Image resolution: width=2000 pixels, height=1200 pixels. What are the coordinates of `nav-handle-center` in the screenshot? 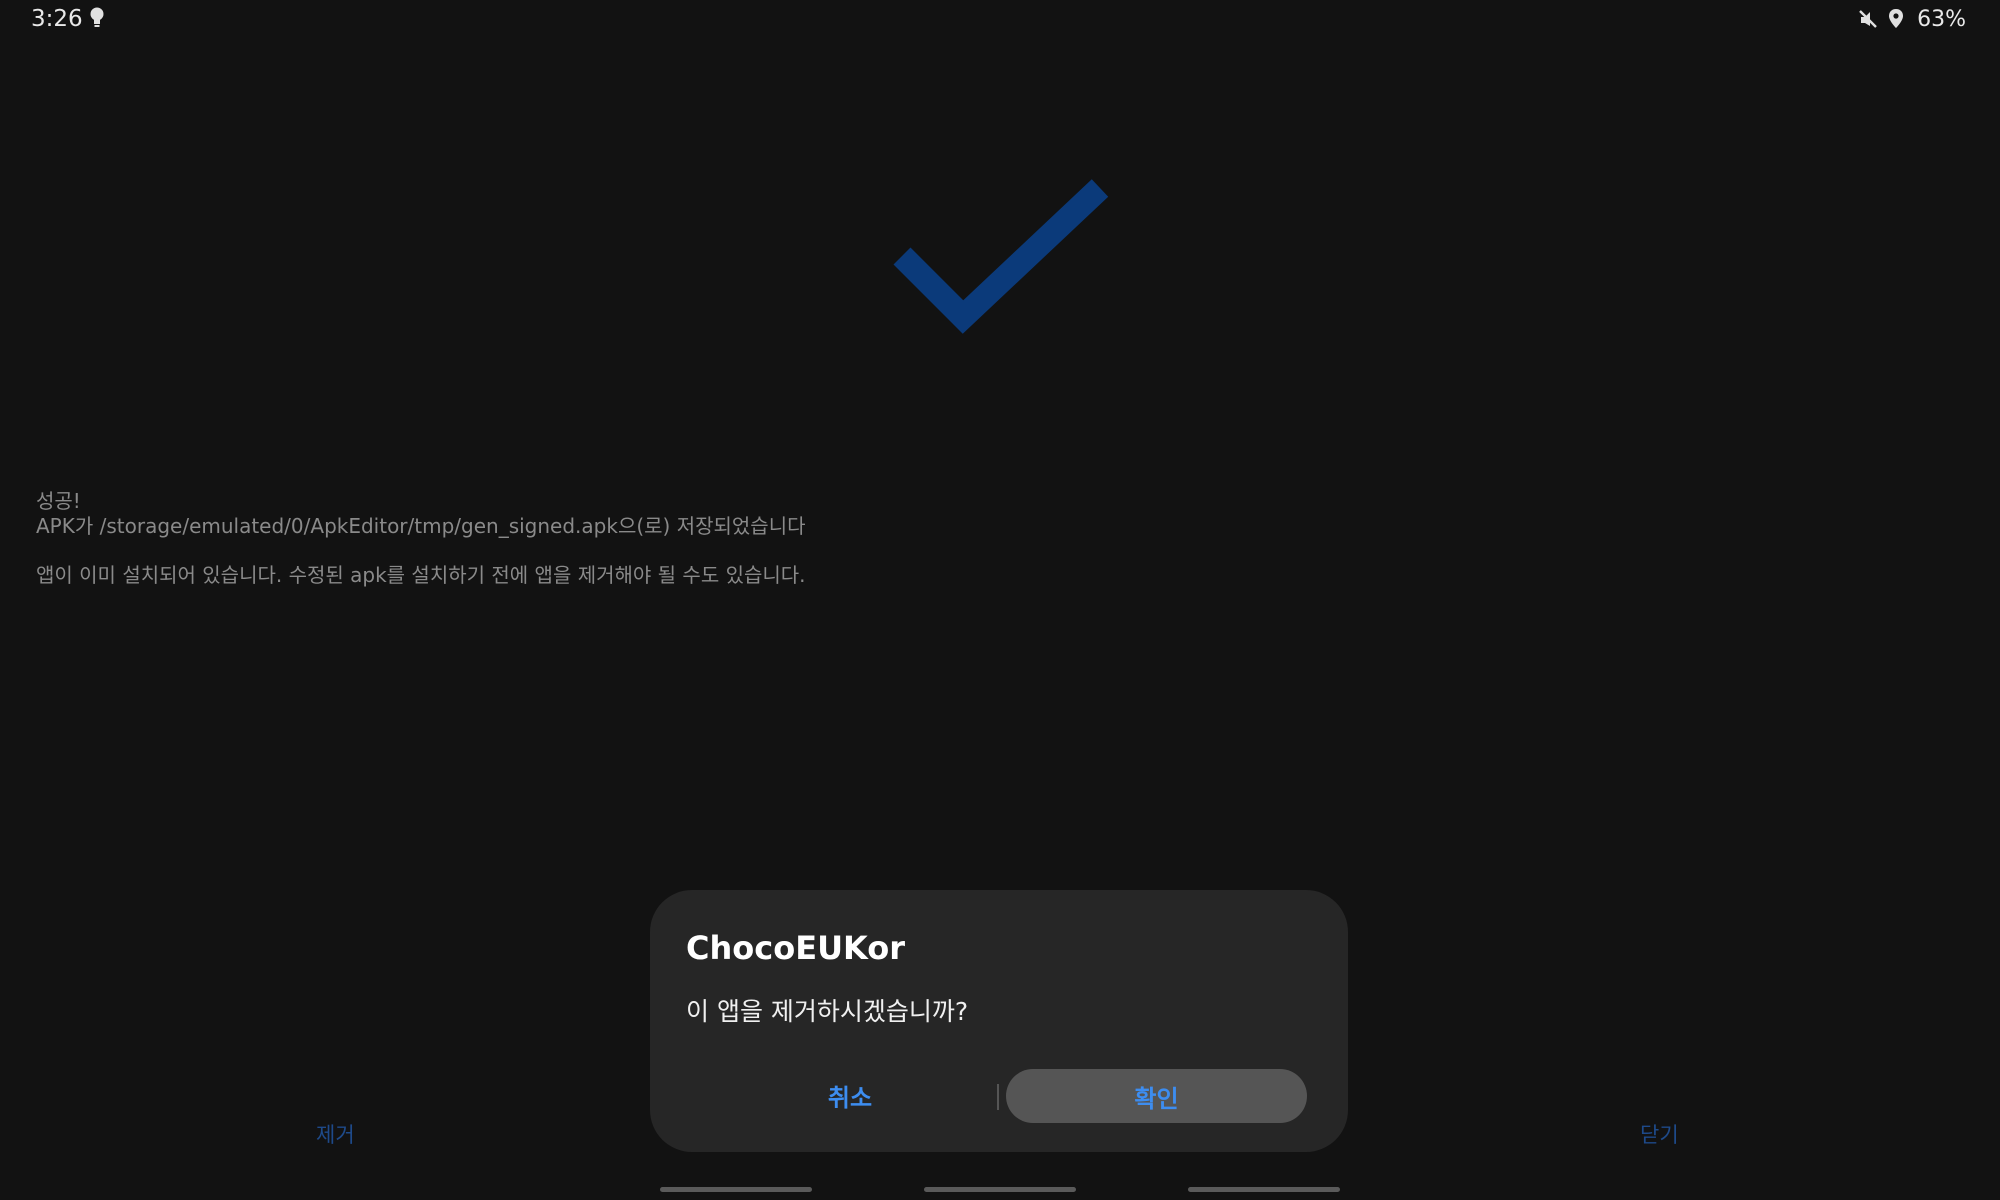 It's located at (1000, 1189).